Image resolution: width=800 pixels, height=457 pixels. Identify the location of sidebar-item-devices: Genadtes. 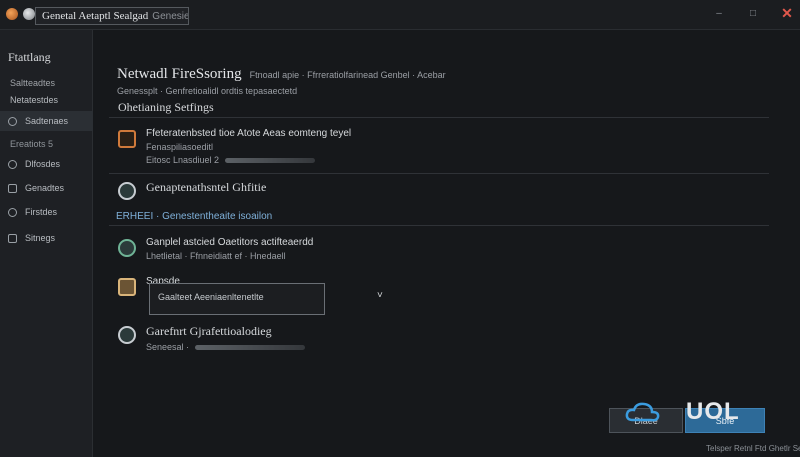
(46, 188).